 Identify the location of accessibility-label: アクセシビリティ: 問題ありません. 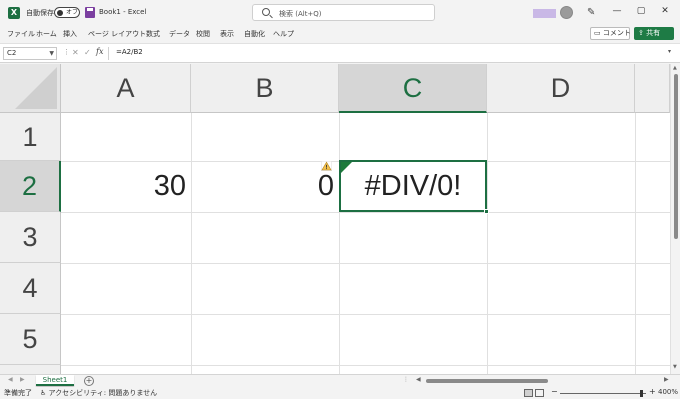
(103, 393).